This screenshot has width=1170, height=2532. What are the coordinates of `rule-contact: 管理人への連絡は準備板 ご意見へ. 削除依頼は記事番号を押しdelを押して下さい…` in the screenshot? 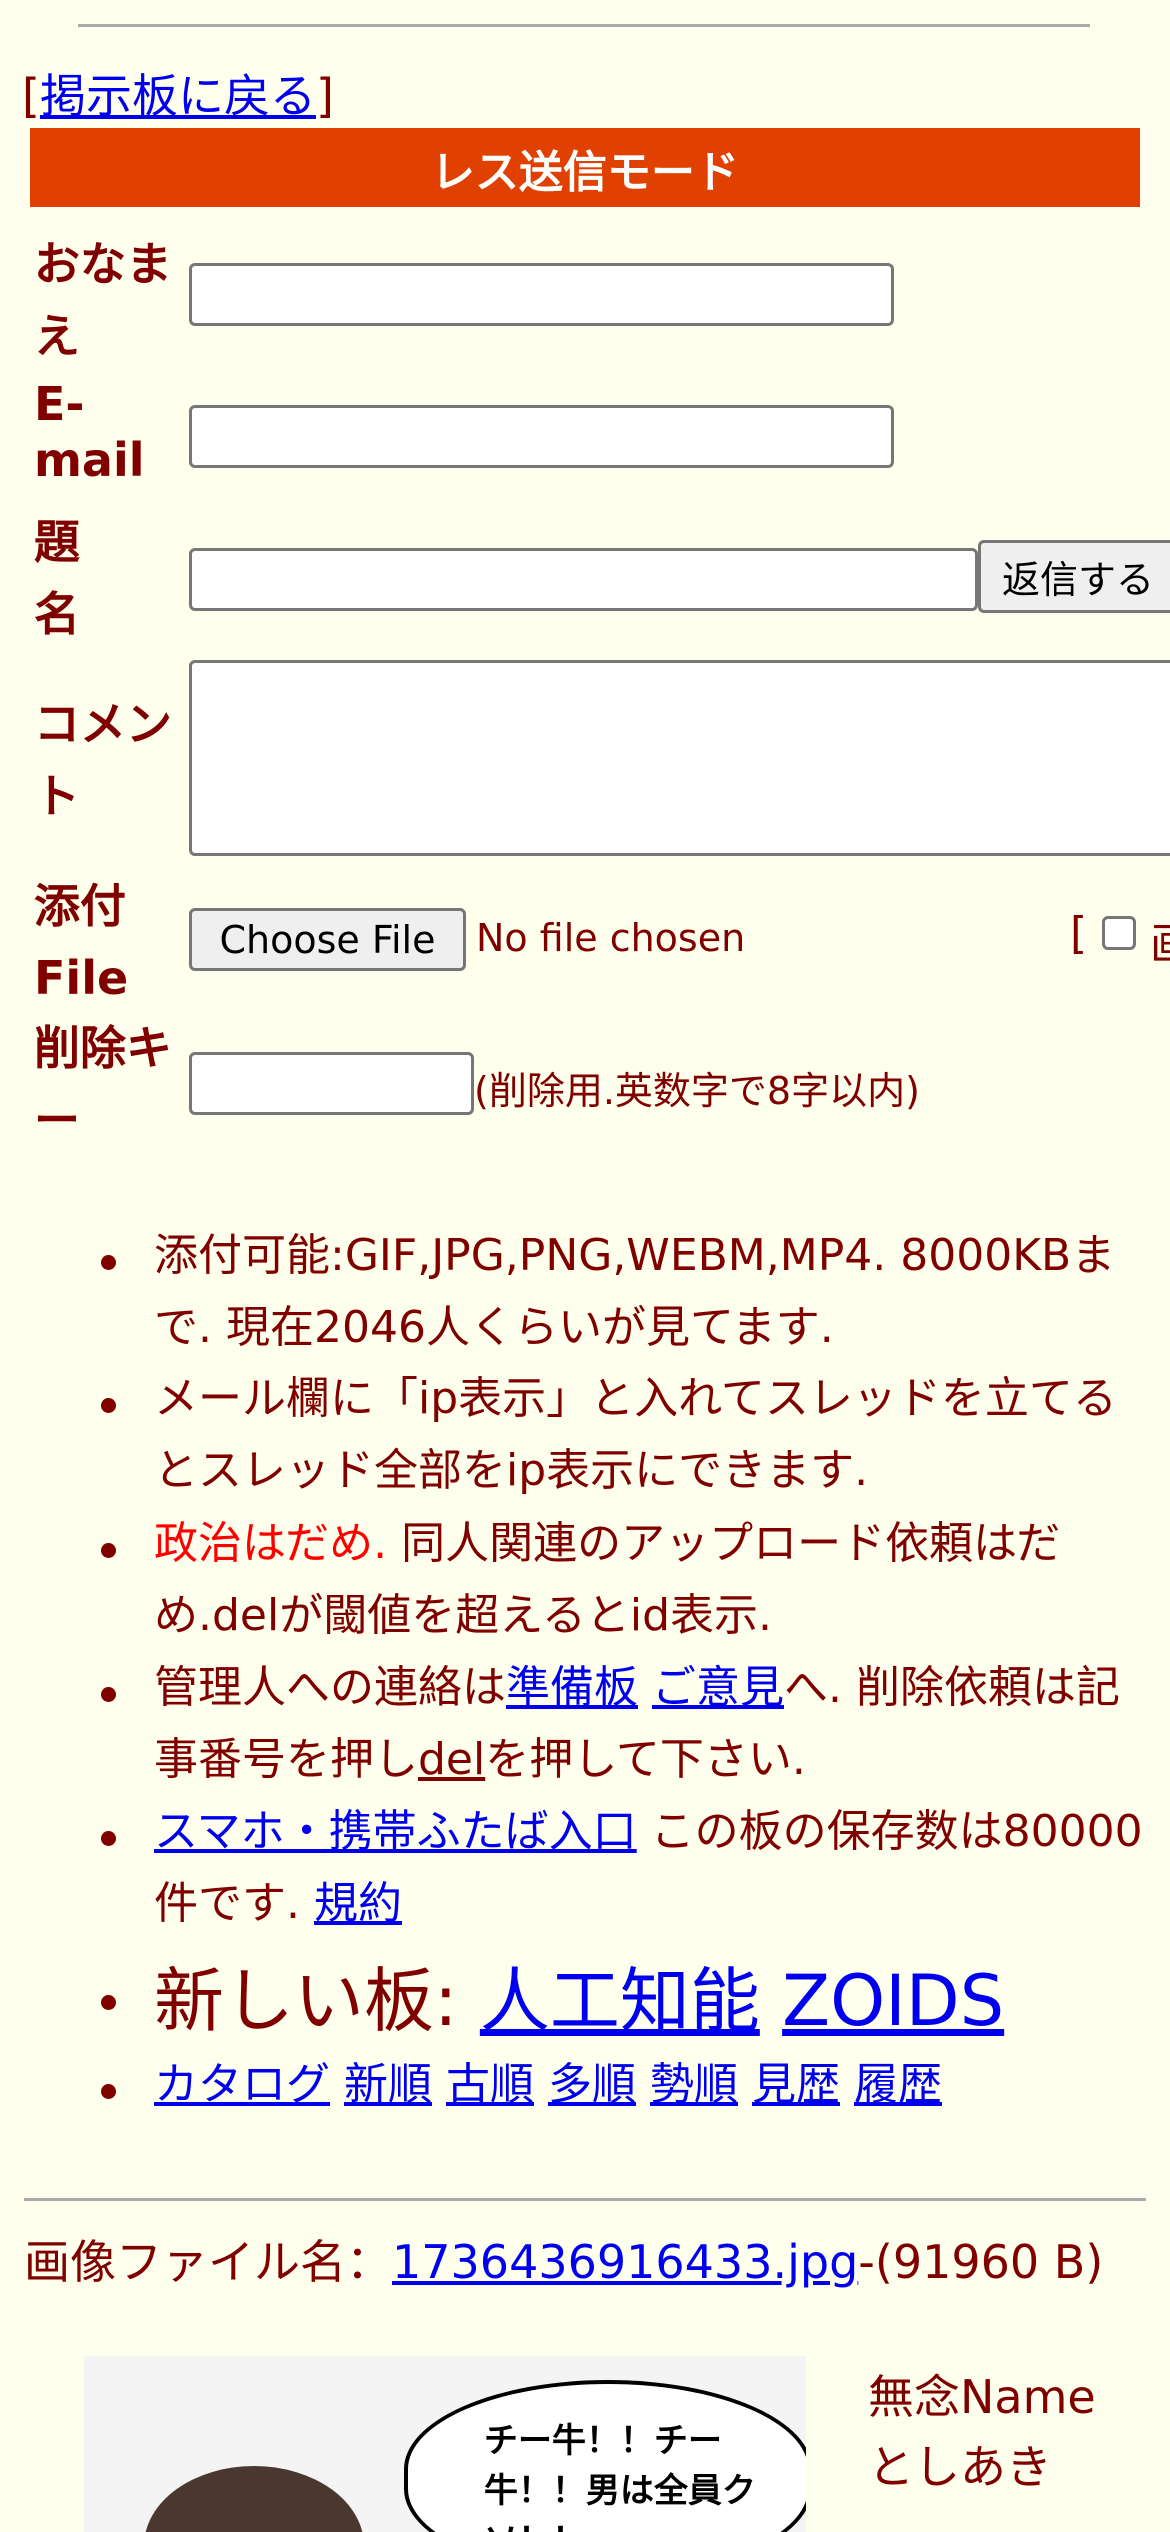 It's located at (637, 1723).